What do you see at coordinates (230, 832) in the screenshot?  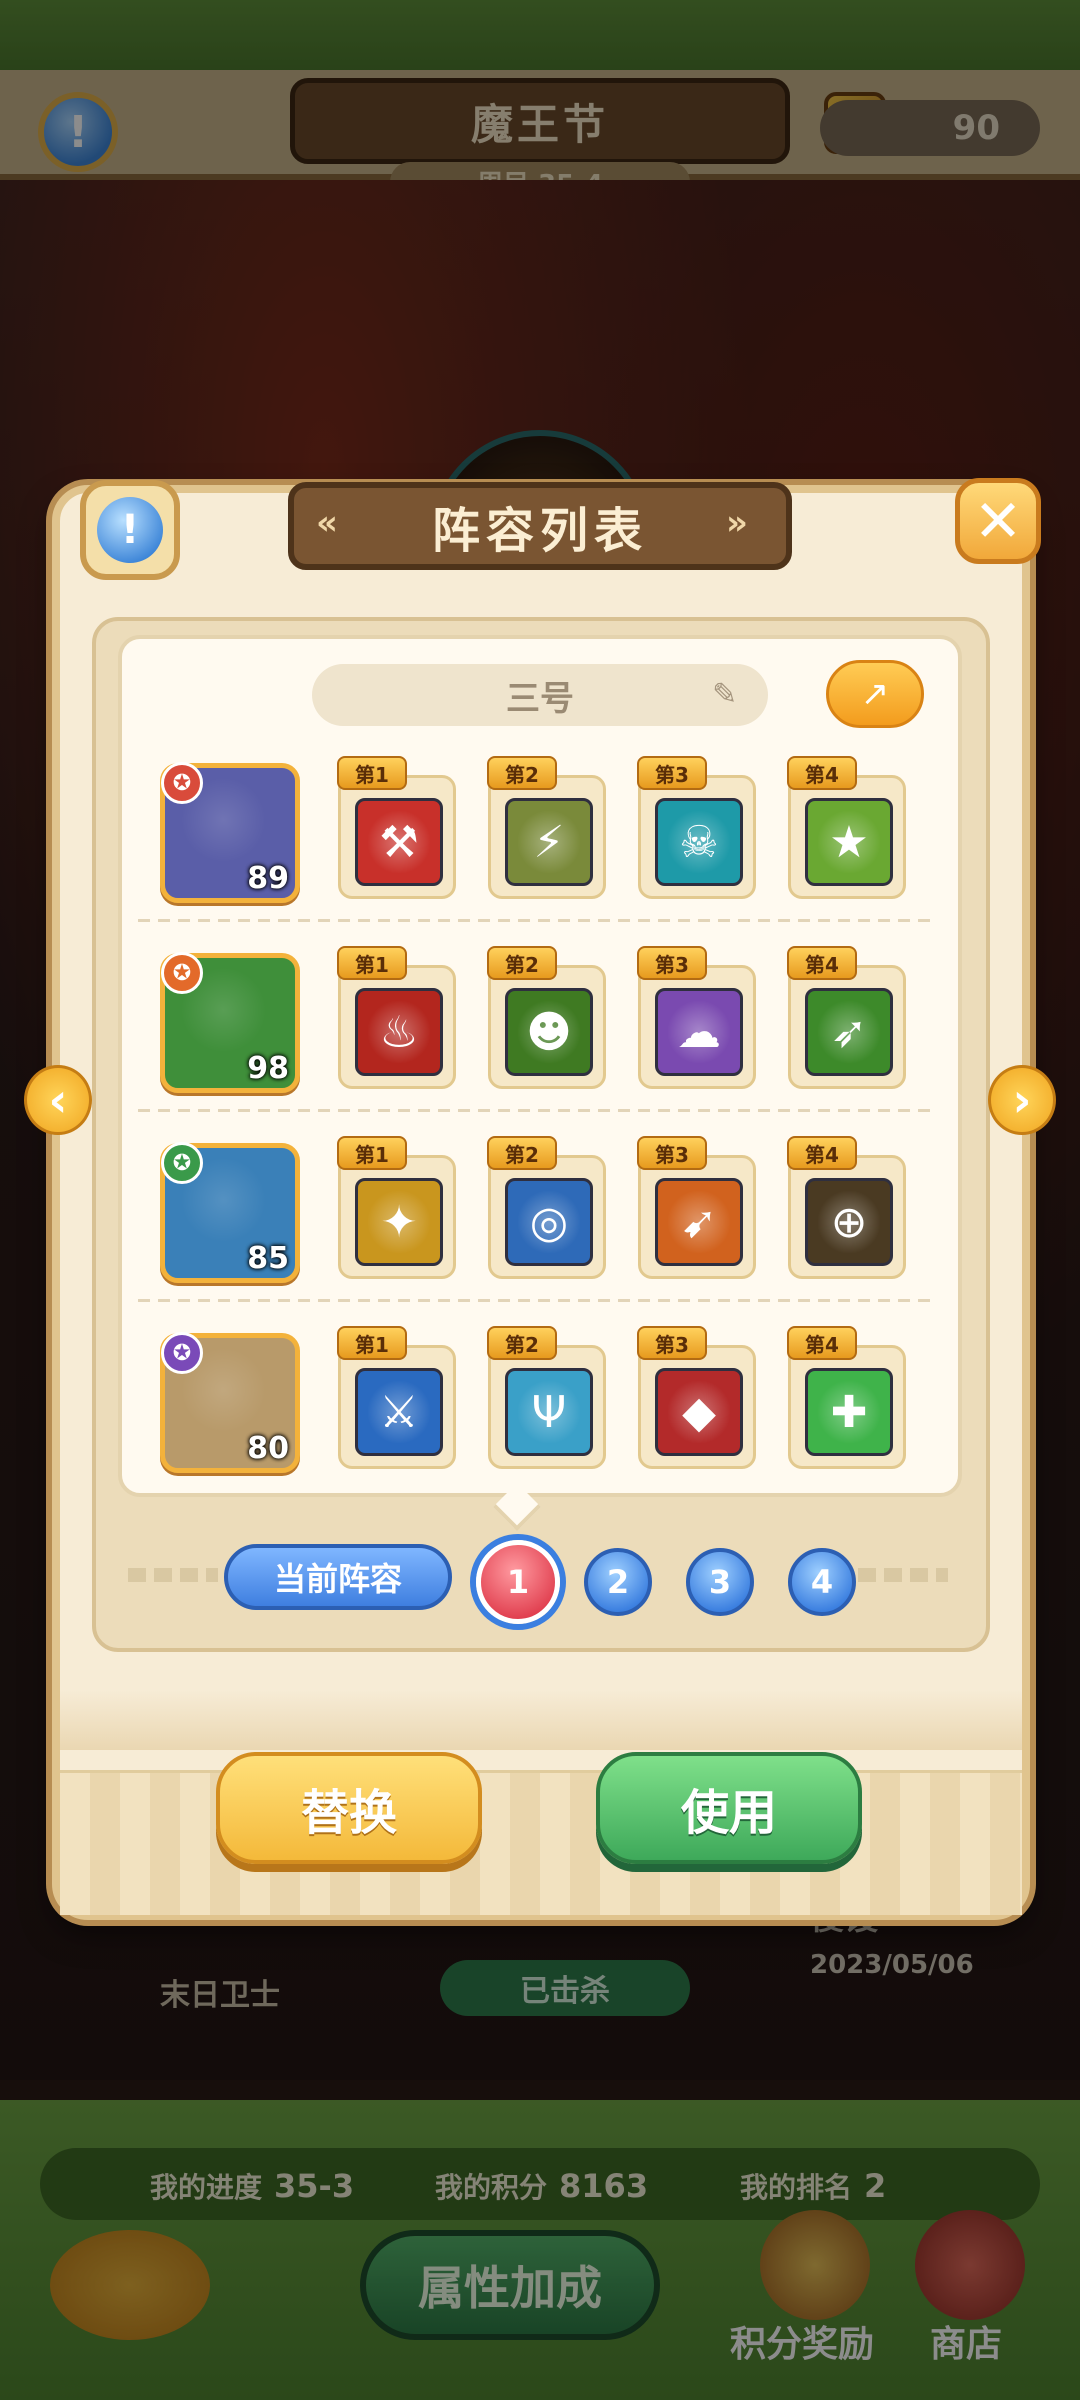 I see `hero-portrait: ✪ 89` at bounding box center [230, 832].